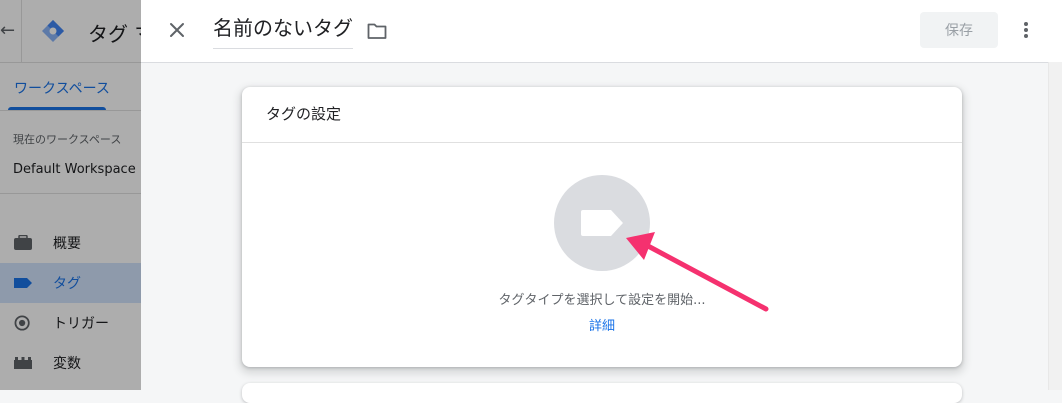 The height and width of the screenshot is (403, 1062). What do you see at coordinates (602, 142) in the screenshot?
I see `divider` at bounding box center [602, 142].